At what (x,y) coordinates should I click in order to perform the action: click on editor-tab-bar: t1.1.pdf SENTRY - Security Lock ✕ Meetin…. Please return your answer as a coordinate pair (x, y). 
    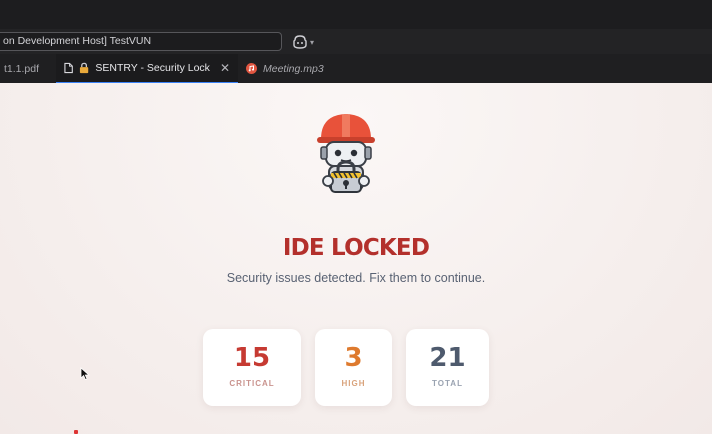
    Looking at the image, I should click on (356, 68).